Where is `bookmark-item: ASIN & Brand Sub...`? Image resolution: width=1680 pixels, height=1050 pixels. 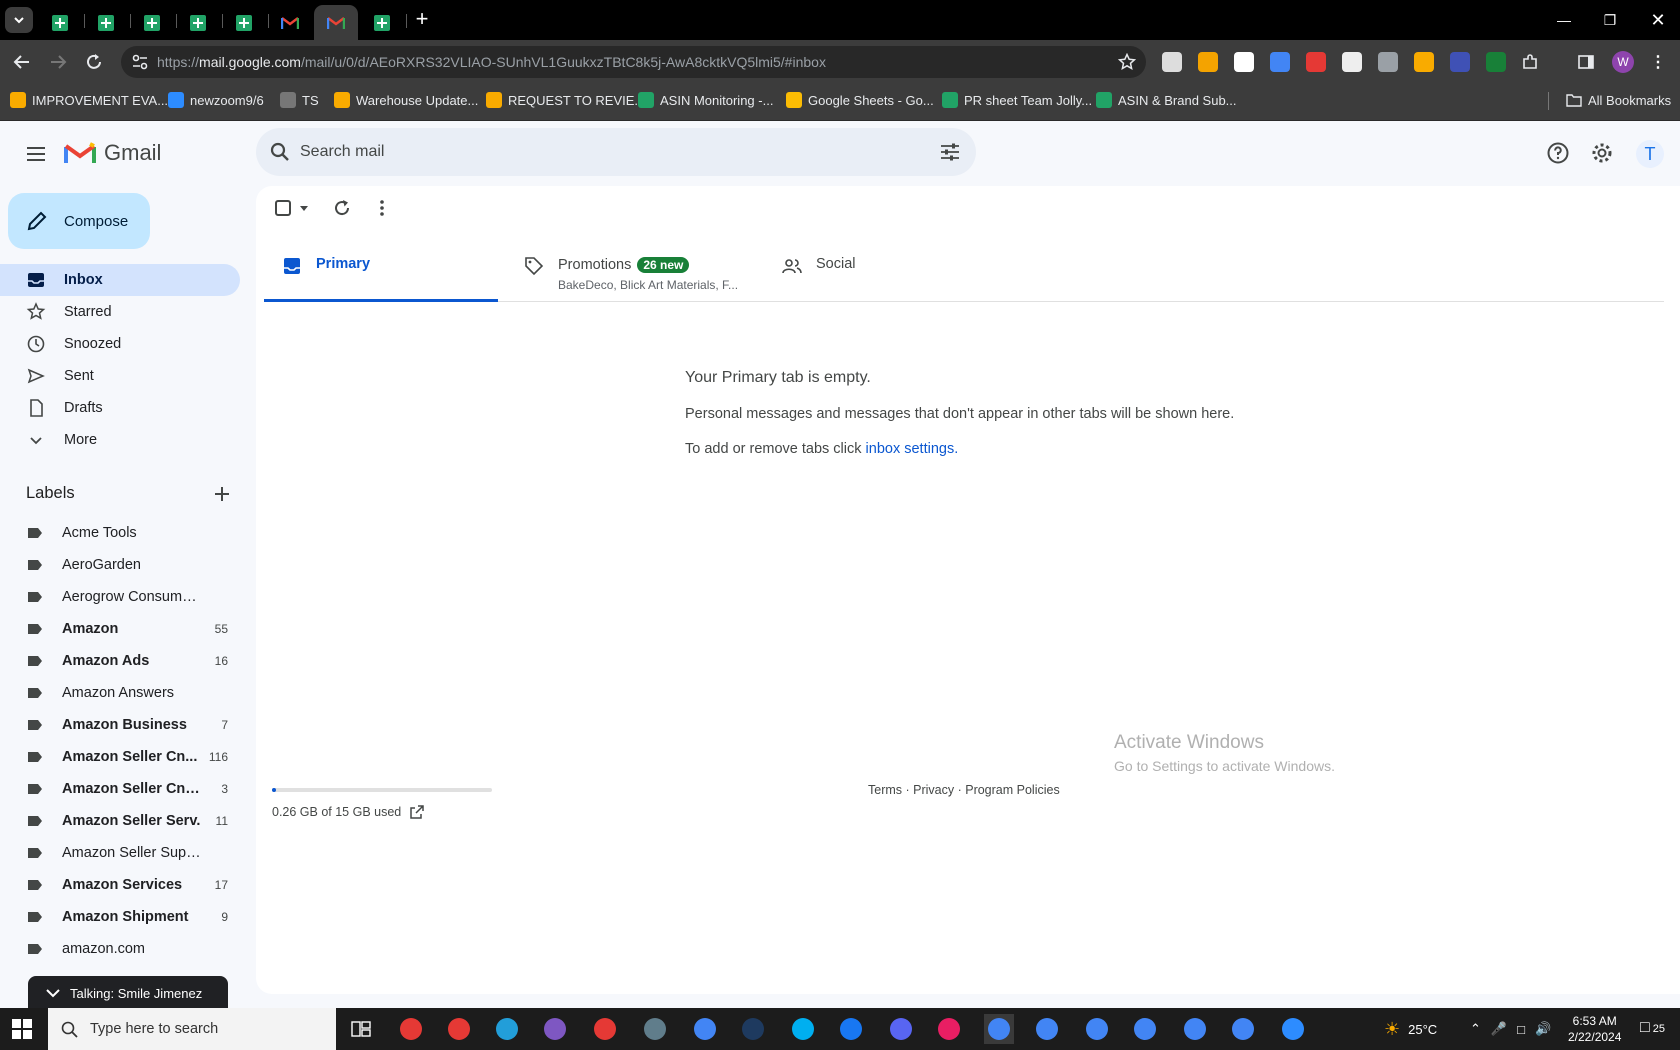 bookmark-item: ASIN & Brand Sub... is located at coordinates (1166, 100).